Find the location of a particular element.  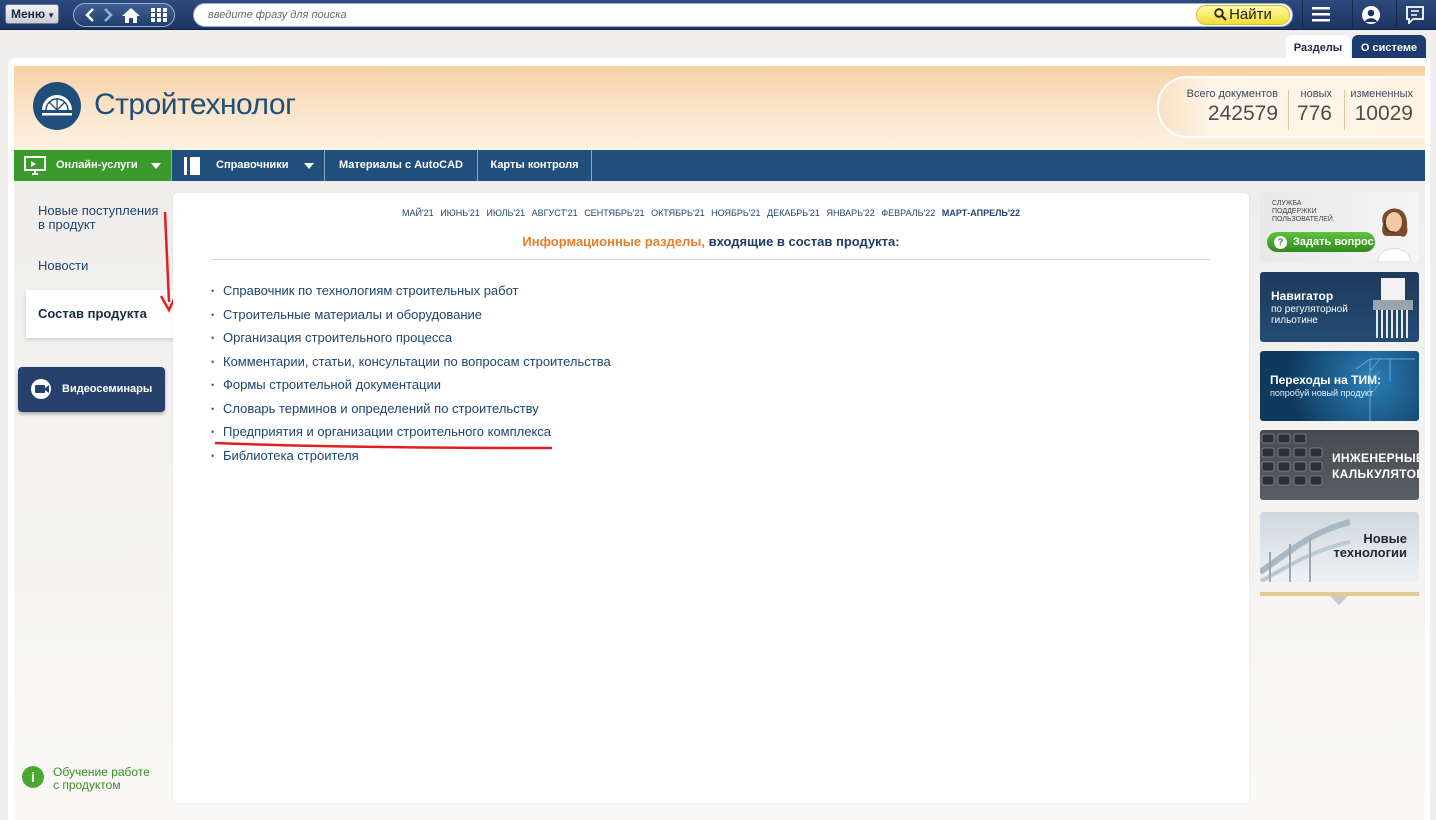

stat-new: новых 776 is located at coordinates (1314, 107).